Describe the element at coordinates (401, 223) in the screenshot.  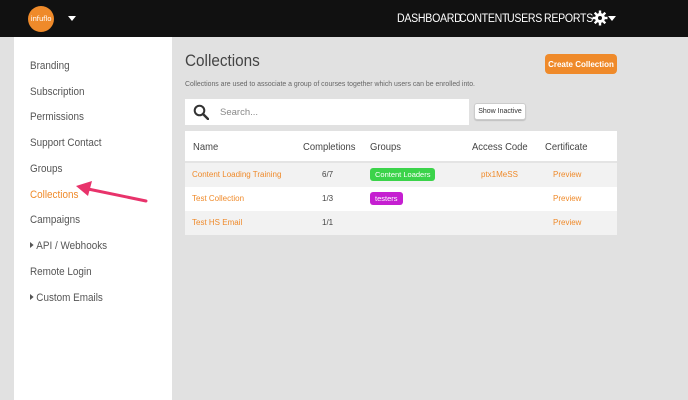
I see `table-row: Test HS Email 1/1 Preview` at that location.